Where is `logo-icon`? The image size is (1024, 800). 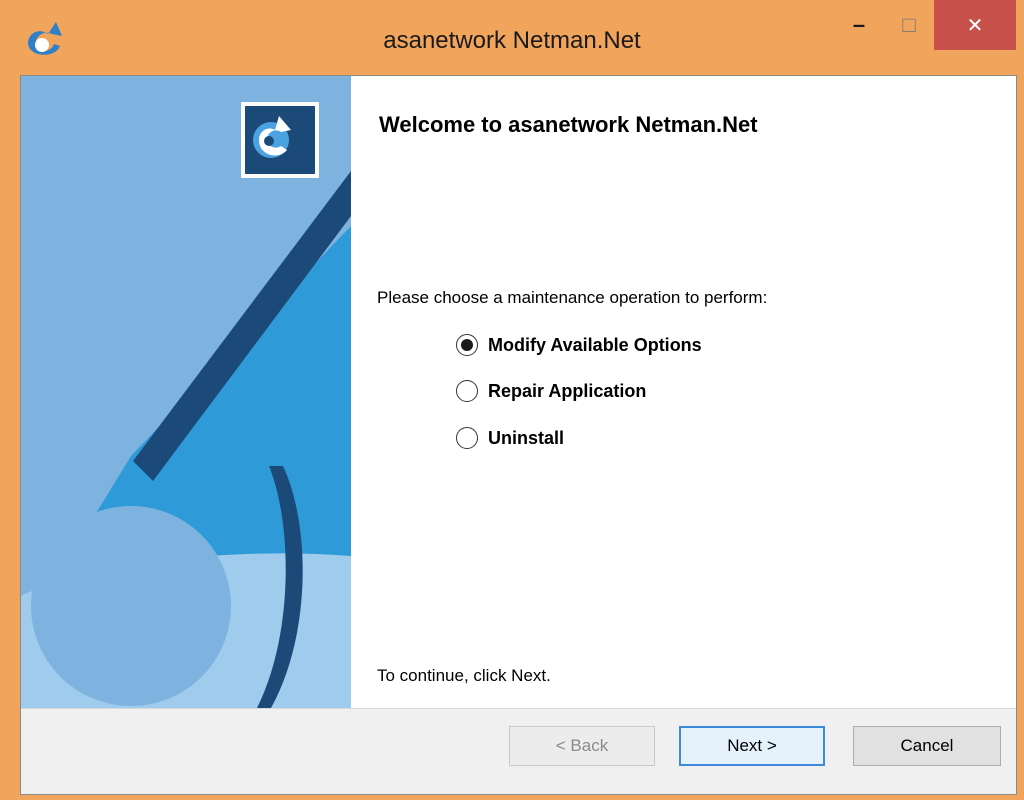 logo-icon is located at coordinates (272, 137).